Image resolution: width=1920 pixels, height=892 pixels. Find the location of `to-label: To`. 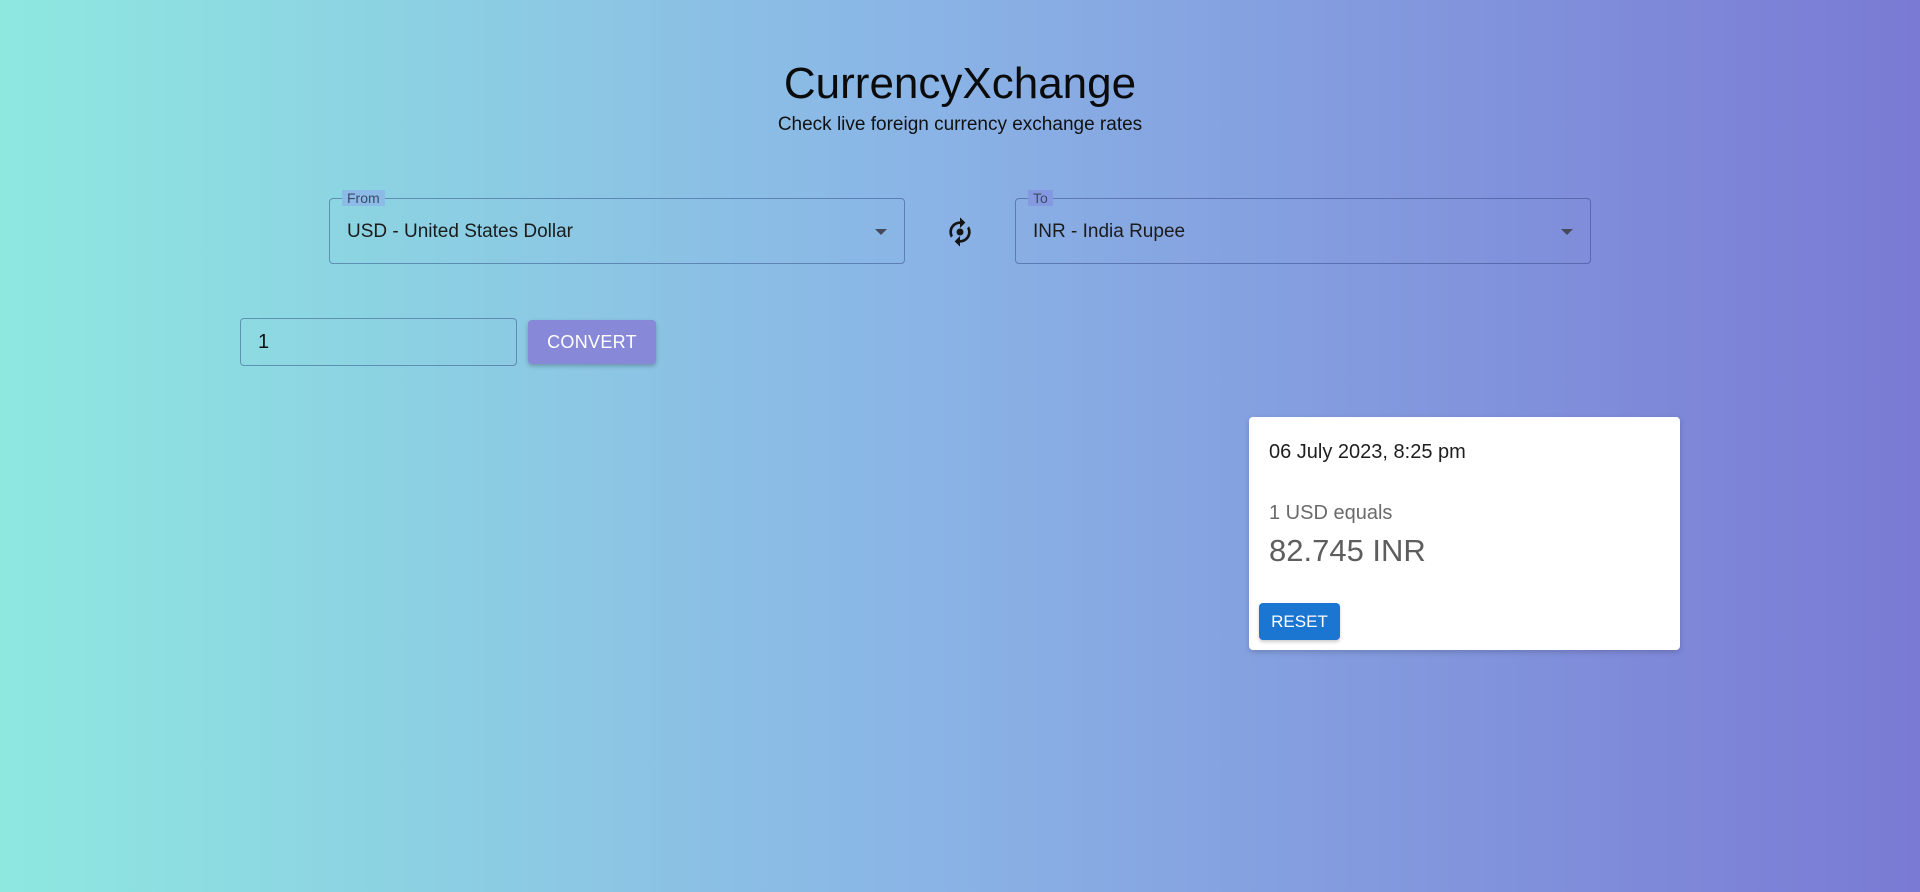

to-label: To is located at coordinates (1040, 198).